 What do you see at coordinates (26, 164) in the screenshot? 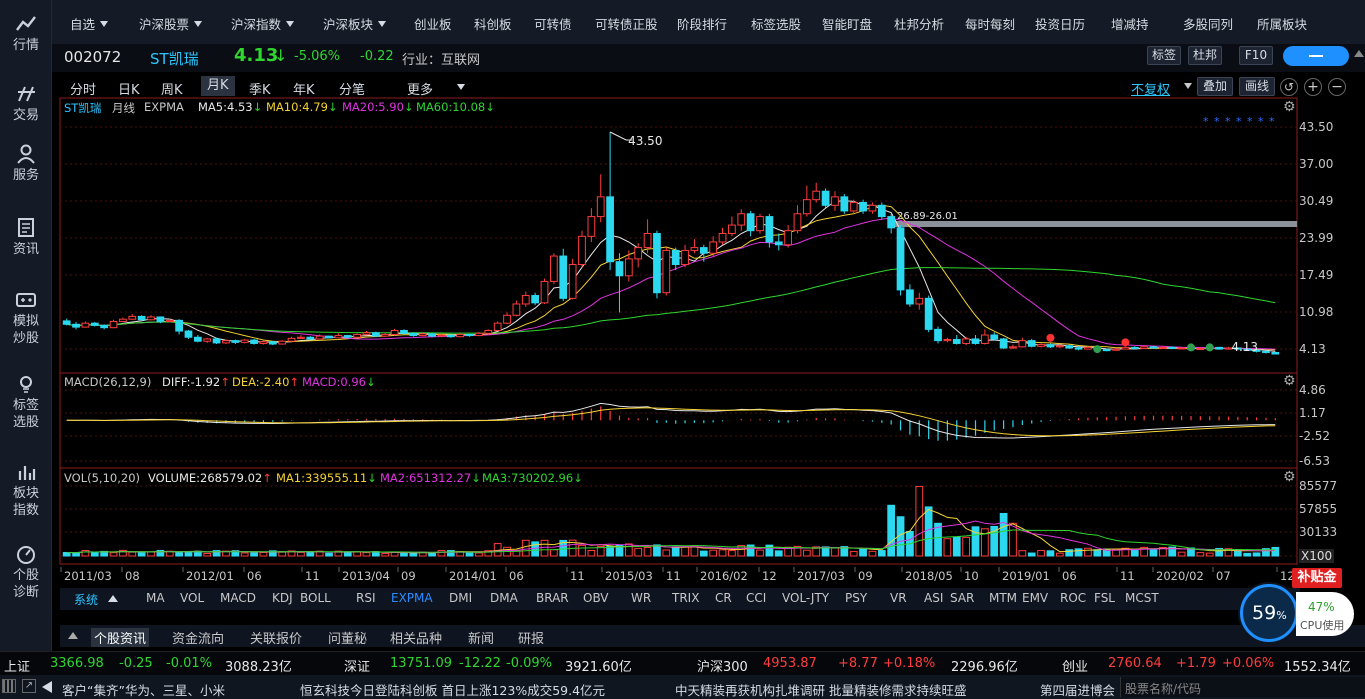
I see `sidebar-item-2: 服务` at bounding box center [26, 164].